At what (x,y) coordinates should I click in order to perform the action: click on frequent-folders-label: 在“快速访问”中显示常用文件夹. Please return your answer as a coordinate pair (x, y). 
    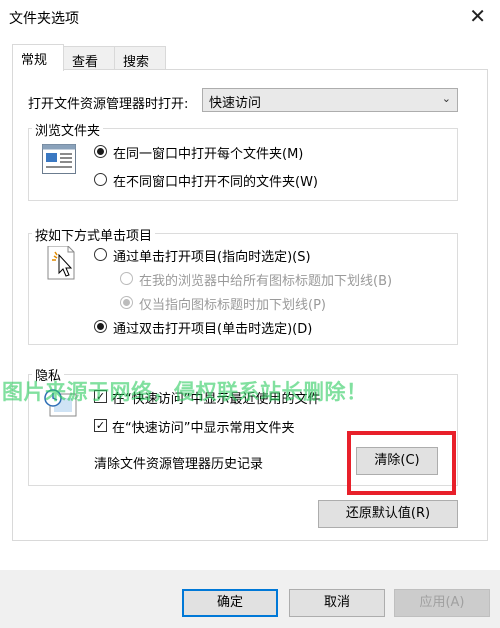
    Looking at the image, I should click on (203, 426).